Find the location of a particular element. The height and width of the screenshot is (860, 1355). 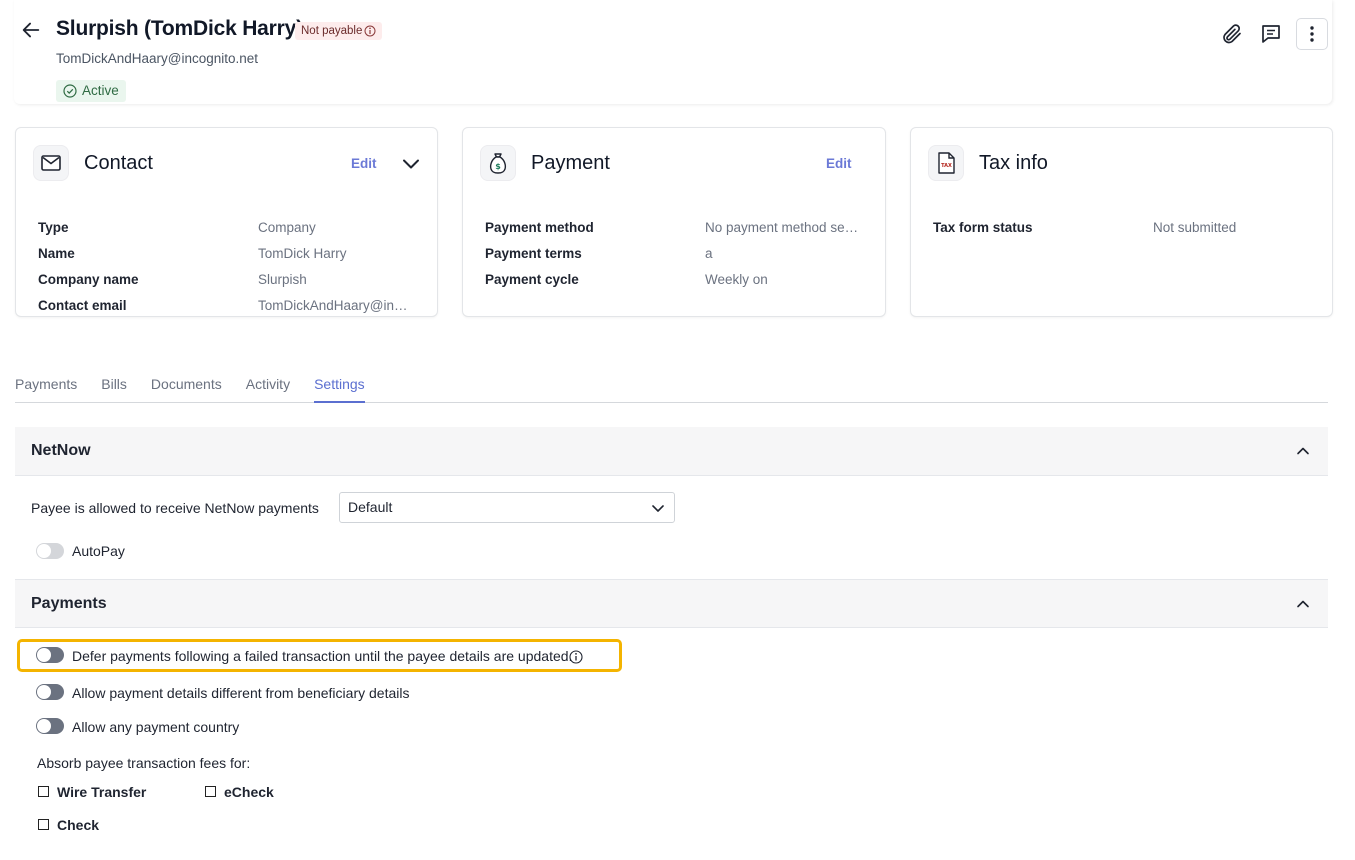

active-status-badge: Active is located at coordinates (91, 91).